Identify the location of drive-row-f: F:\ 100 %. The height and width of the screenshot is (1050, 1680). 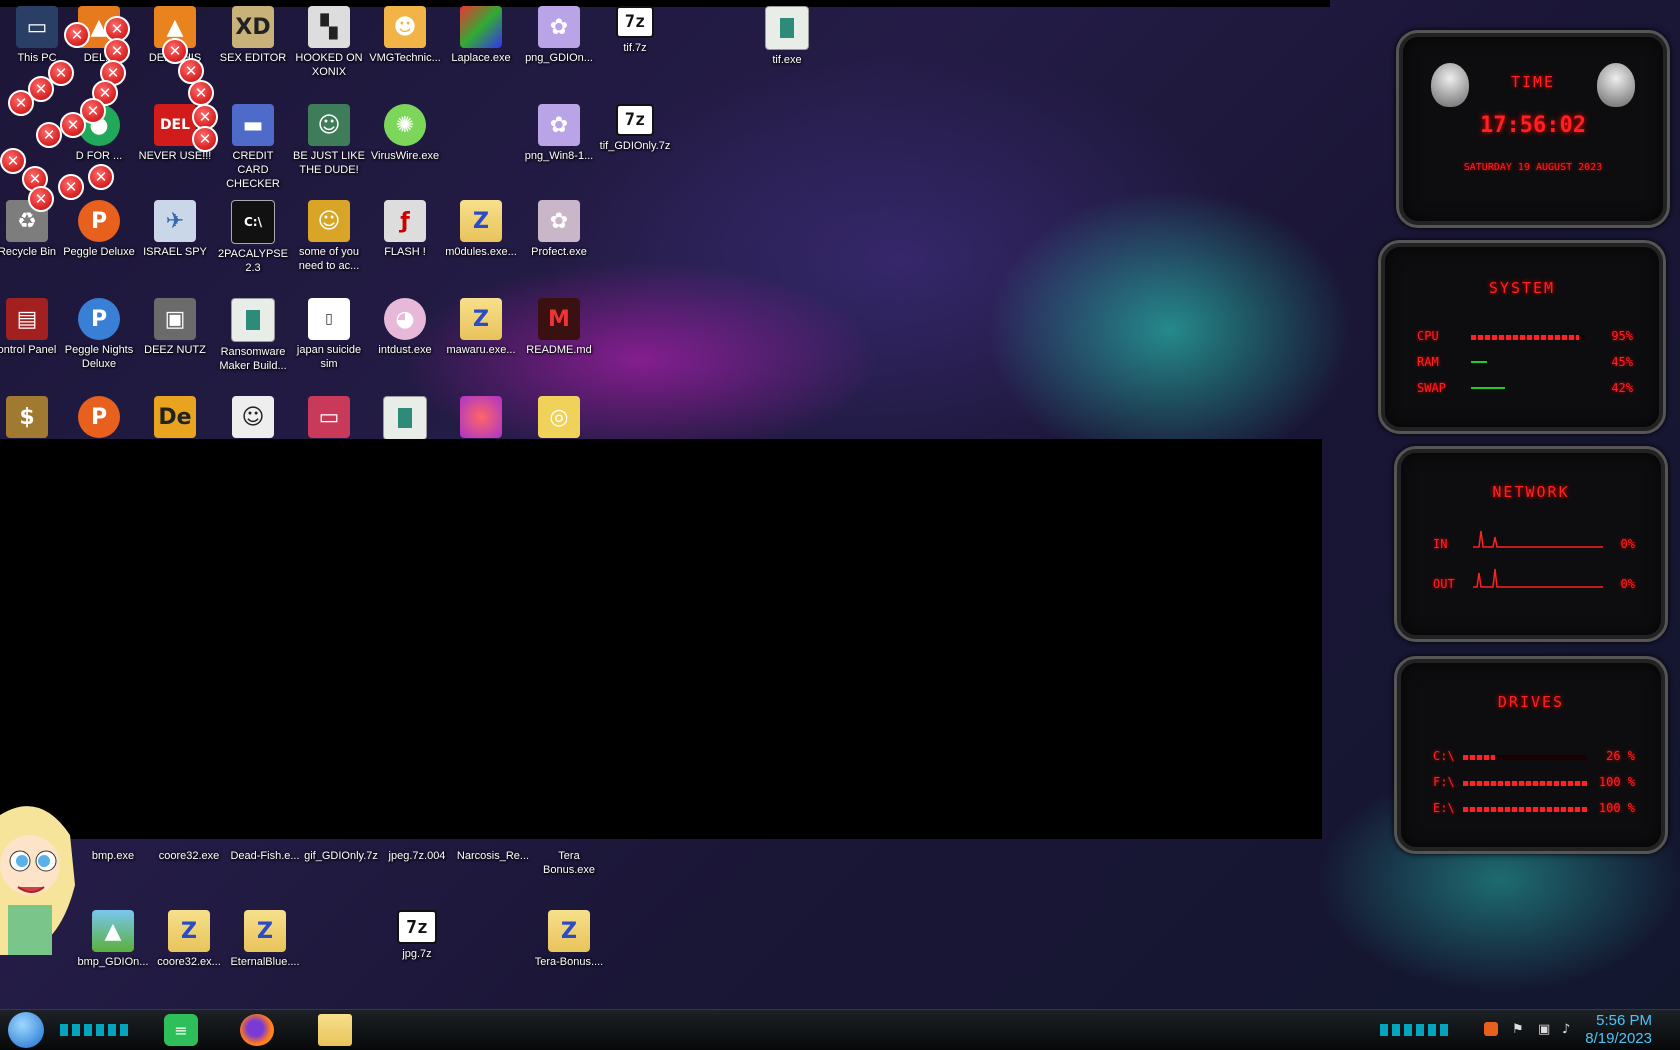
(1534, 782).